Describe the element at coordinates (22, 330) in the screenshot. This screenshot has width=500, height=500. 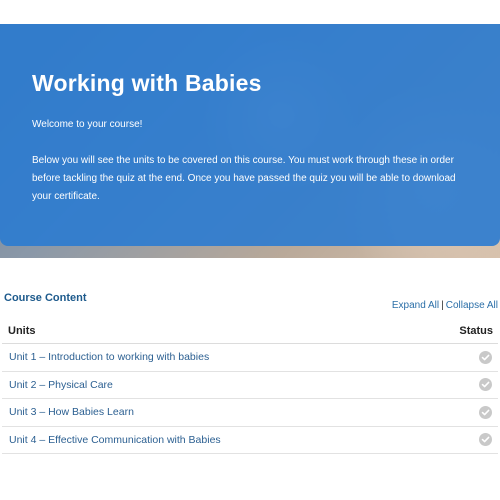
I see `units-column-header: Units` at that location.